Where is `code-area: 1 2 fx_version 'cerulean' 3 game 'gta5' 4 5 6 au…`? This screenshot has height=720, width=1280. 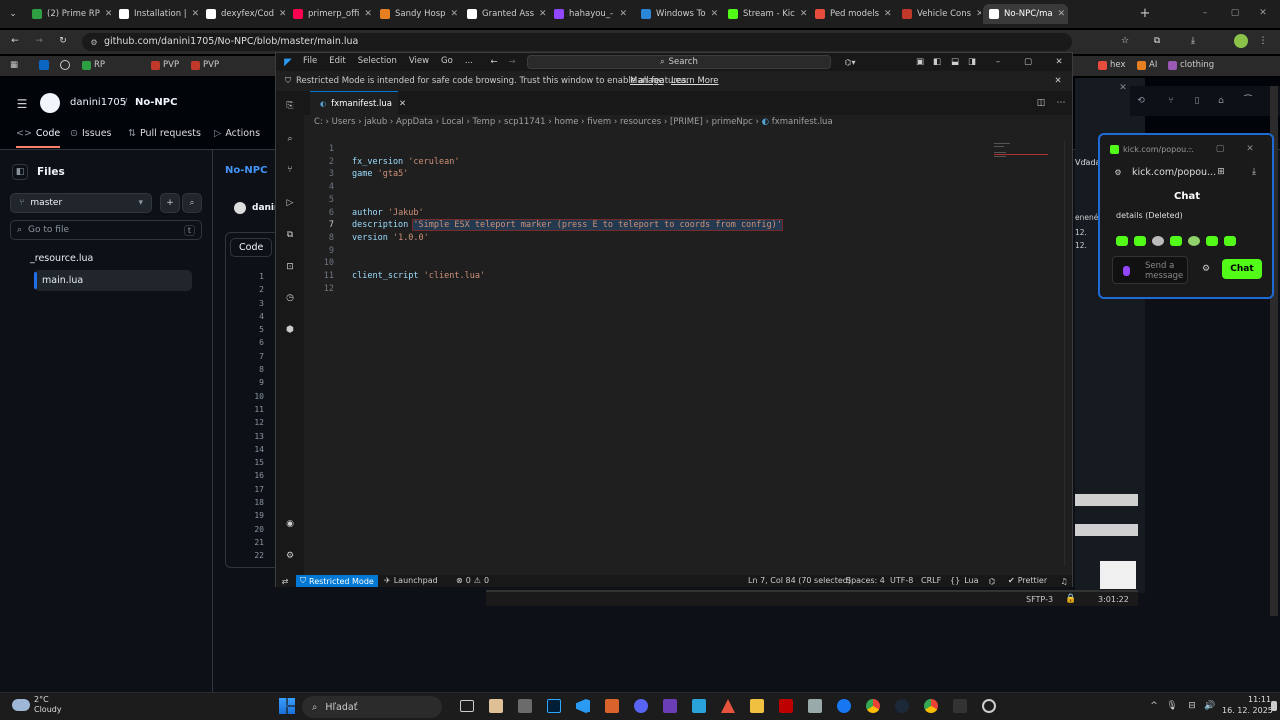 code-area: 1 2 fx_version 'cerulean' 3 game 'gta5' 4 5 6 au… is located at coordinates (684, 223).